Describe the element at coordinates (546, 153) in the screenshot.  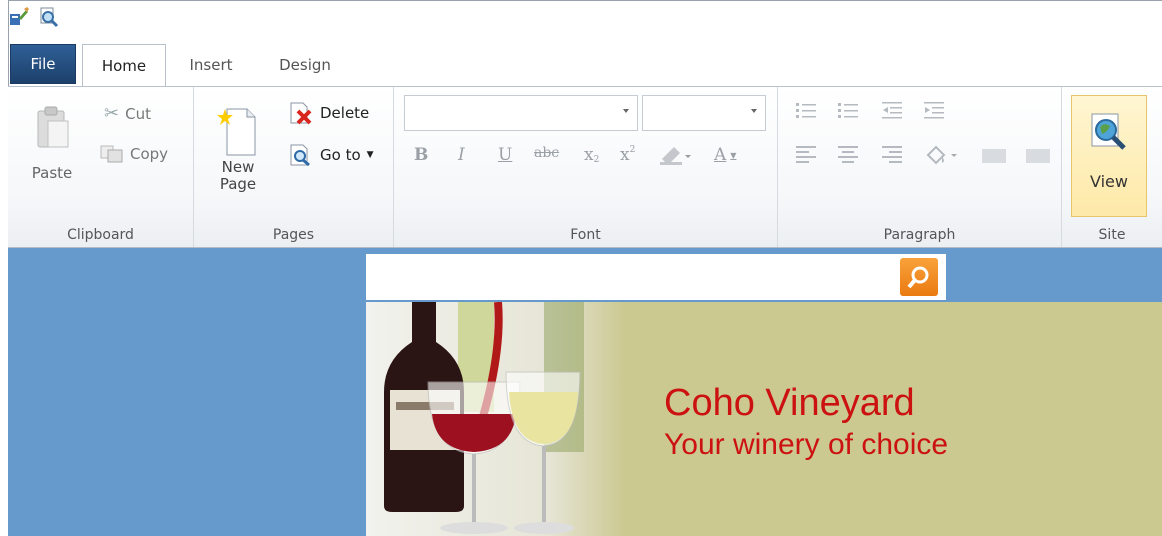
I see `strikethrough-button: abc` at that location.